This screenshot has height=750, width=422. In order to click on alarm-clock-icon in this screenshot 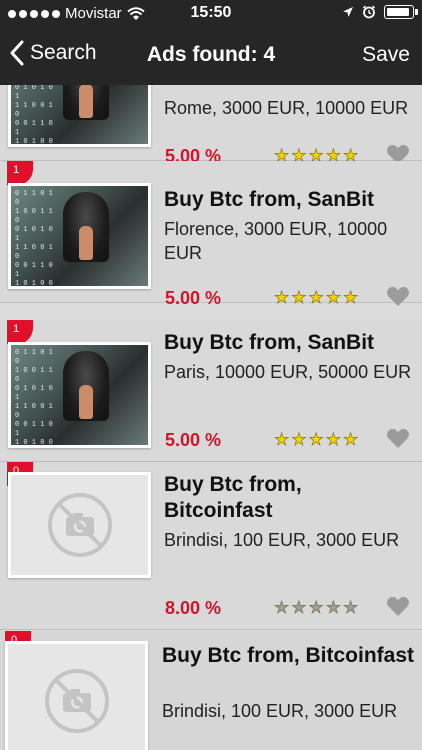, I will do `click(369, 12)`.